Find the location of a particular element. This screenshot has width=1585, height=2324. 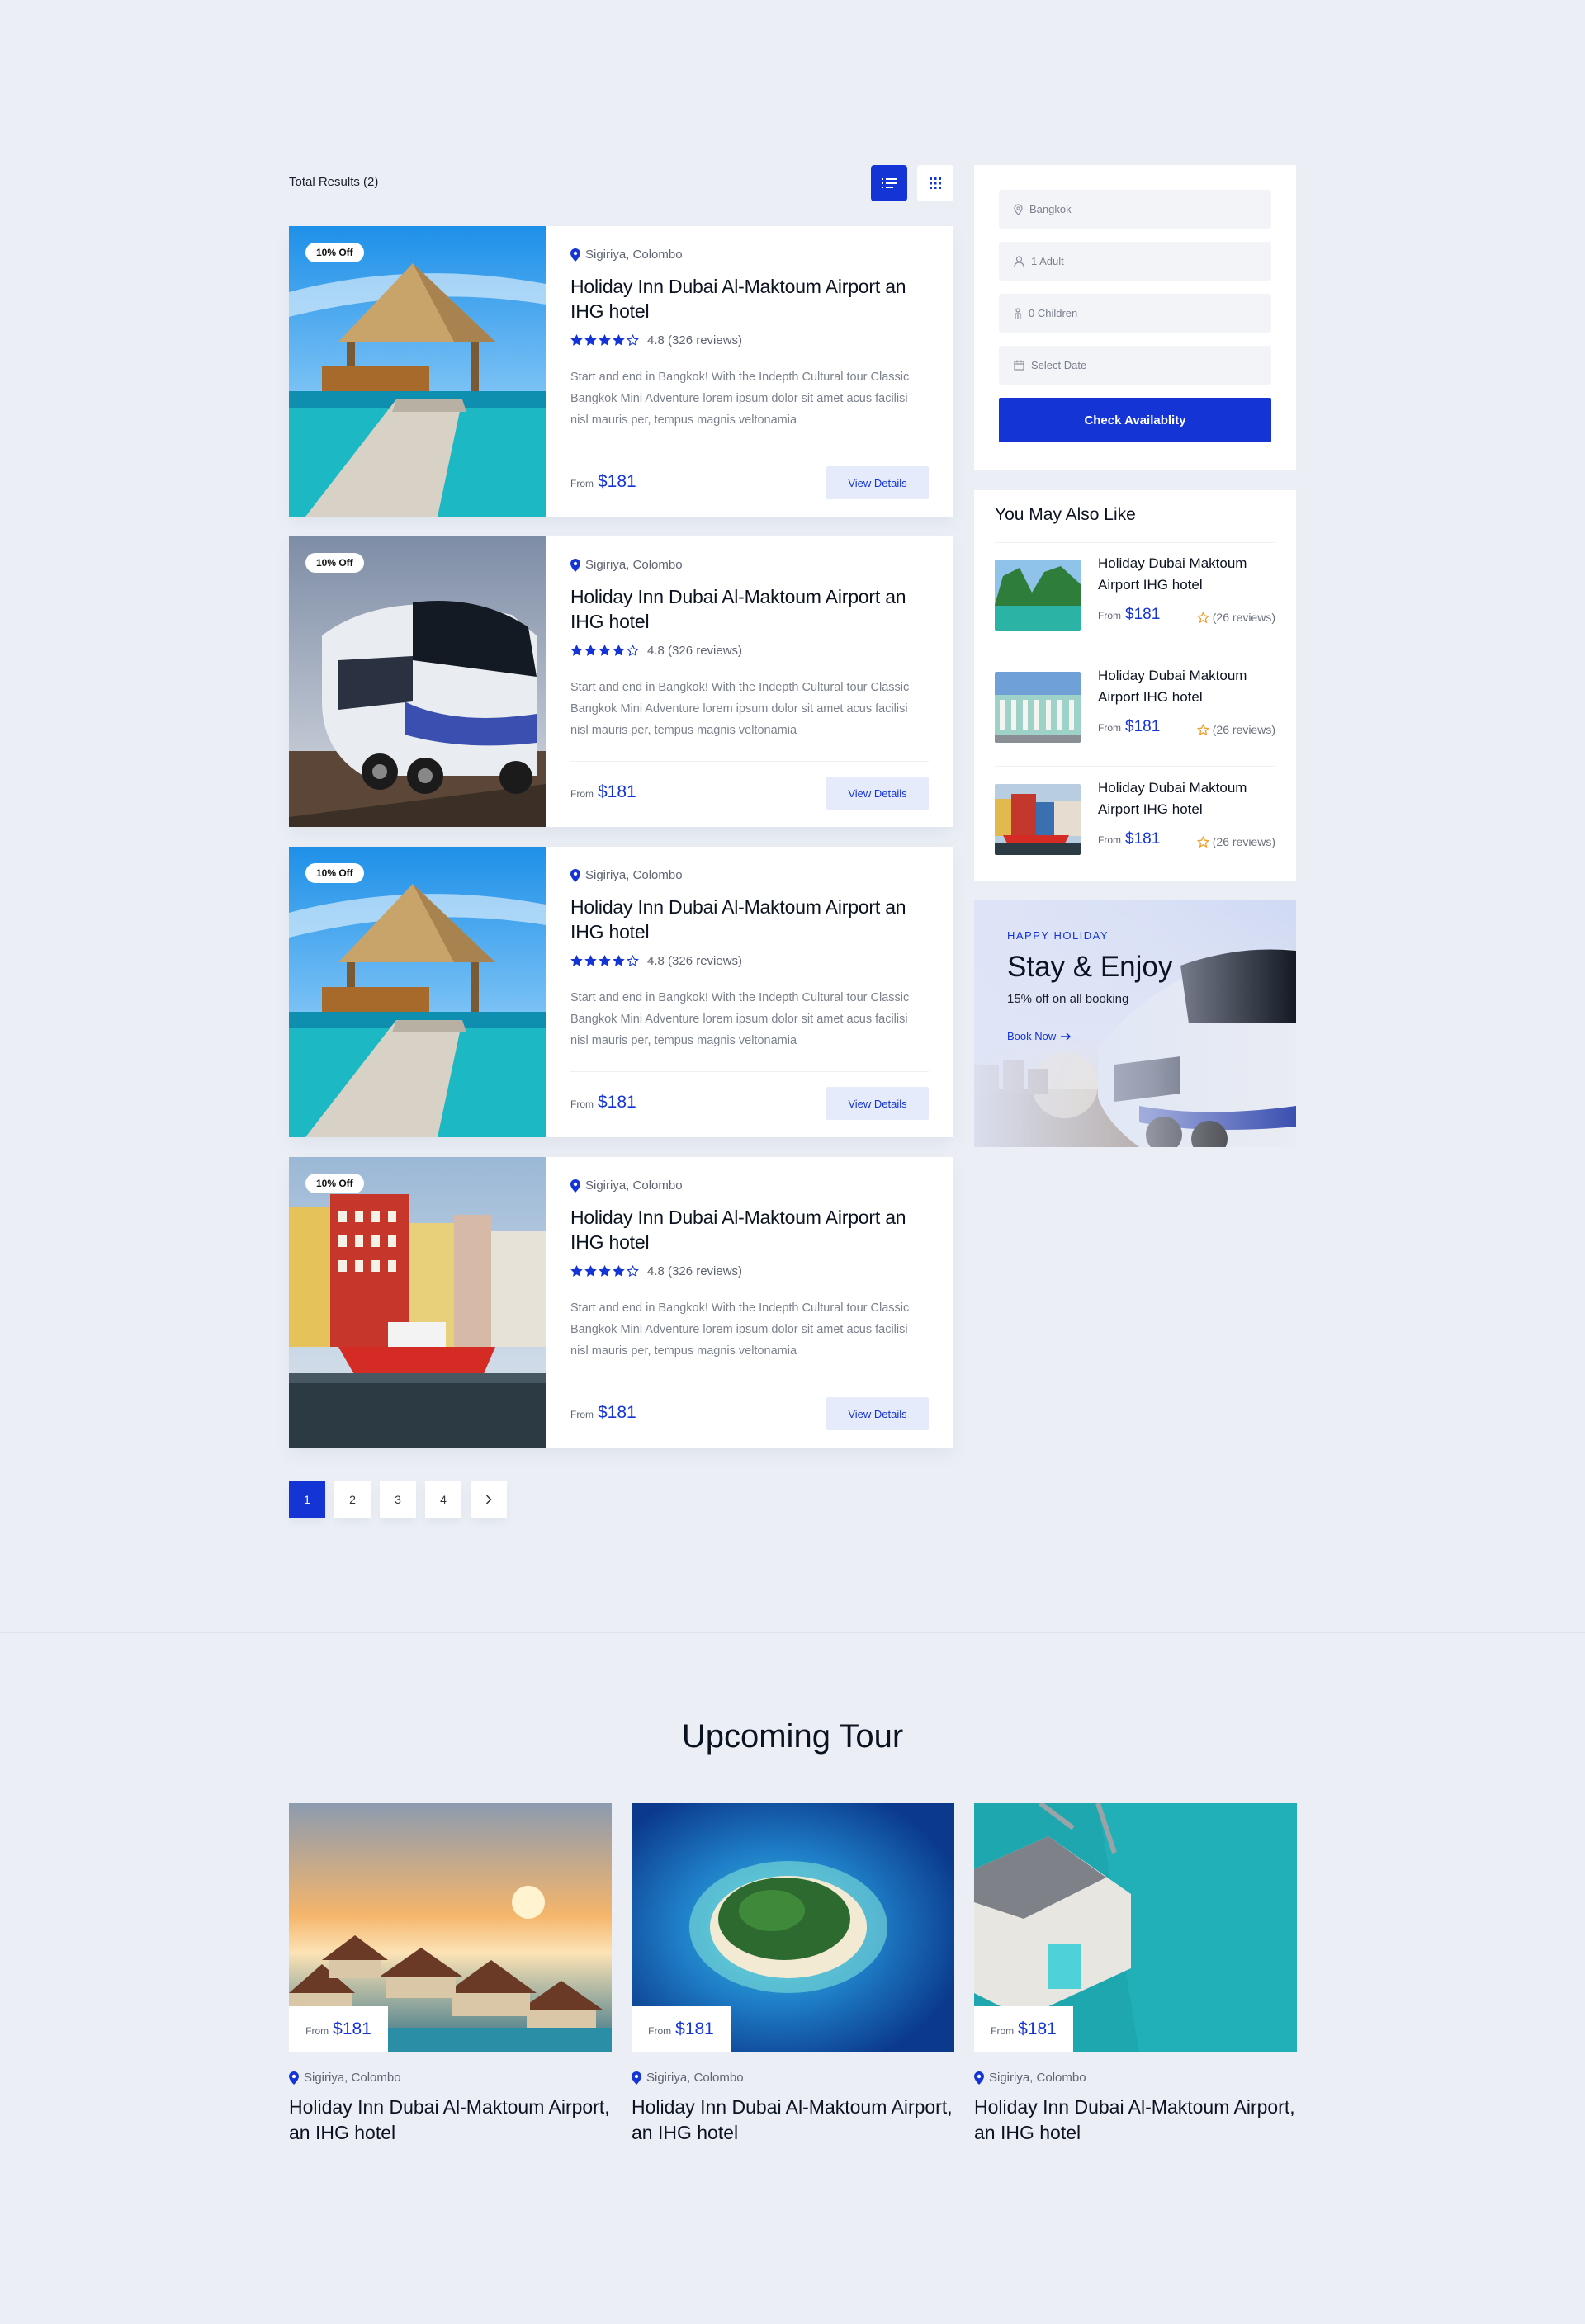

lagoon-cliffs-image is located at coordinates (1038, 595).